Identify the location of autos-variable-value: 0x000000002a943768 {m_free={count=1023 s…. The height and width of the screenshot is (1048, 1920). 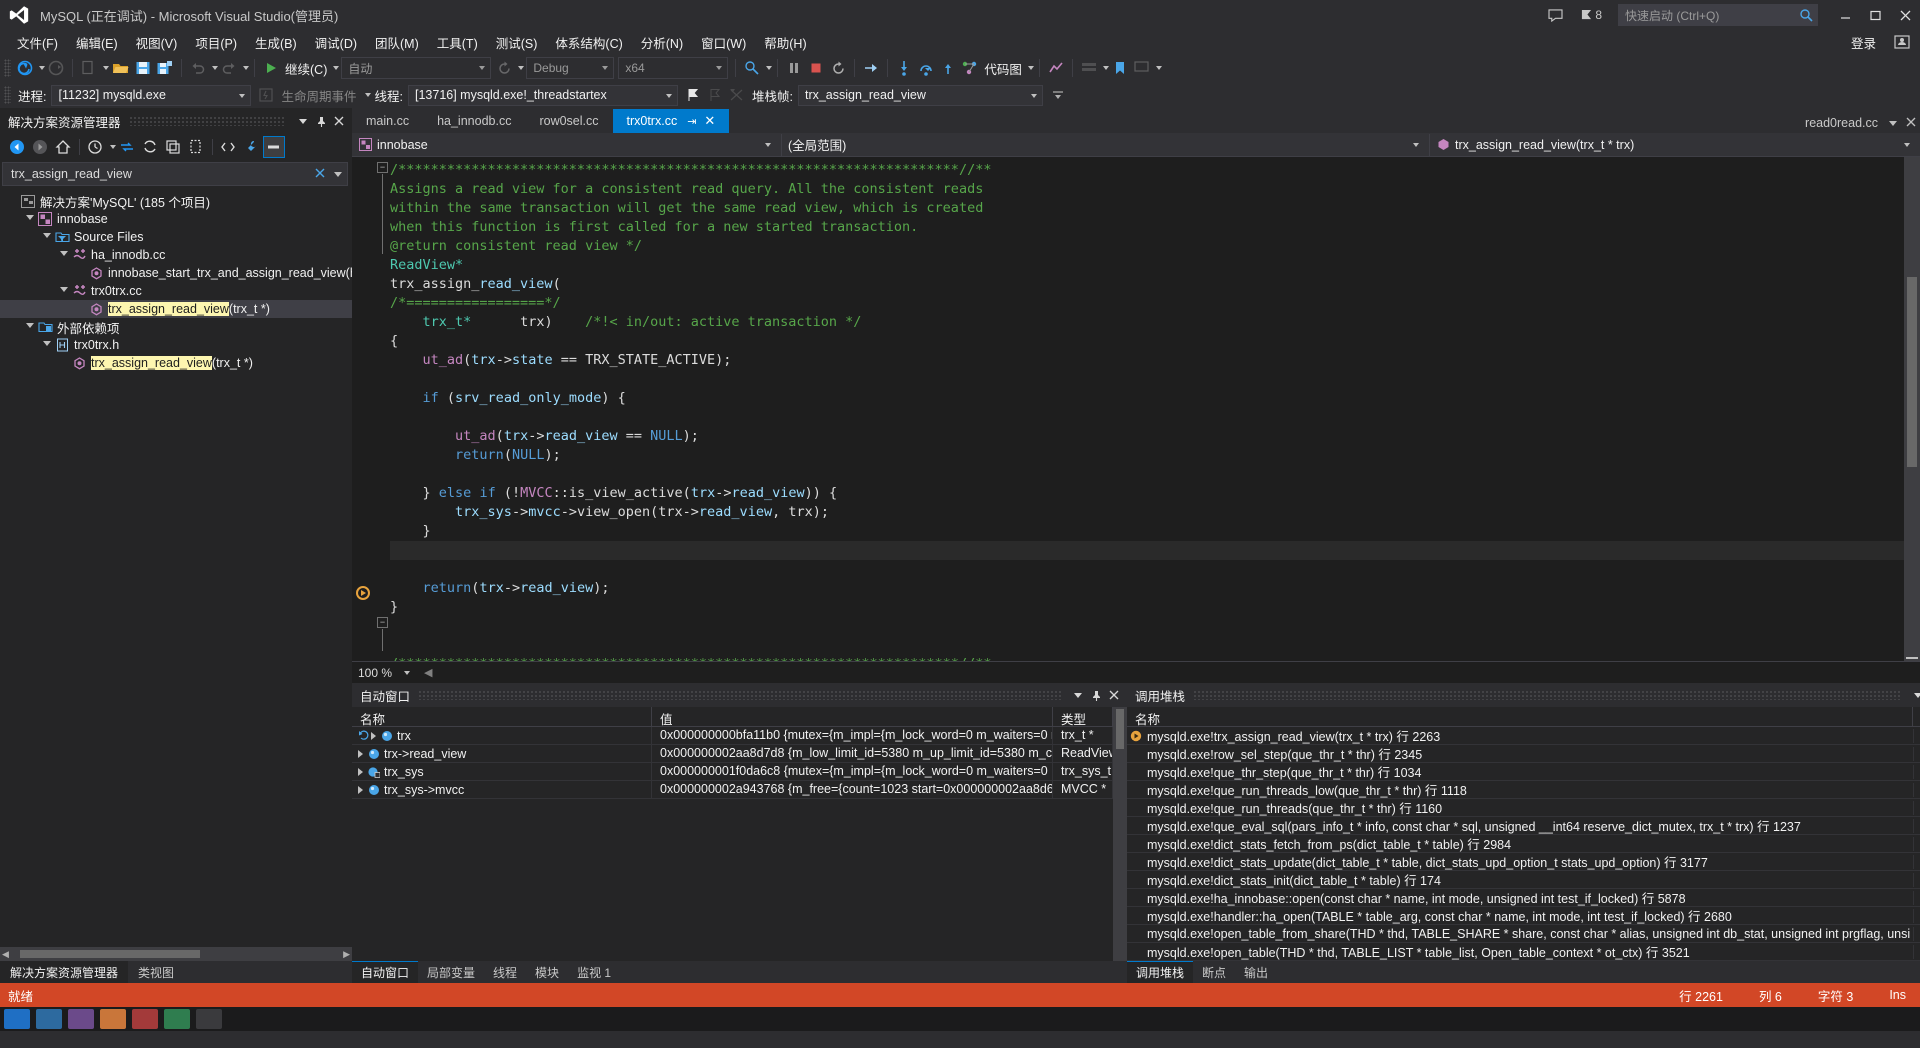
(852, 789).